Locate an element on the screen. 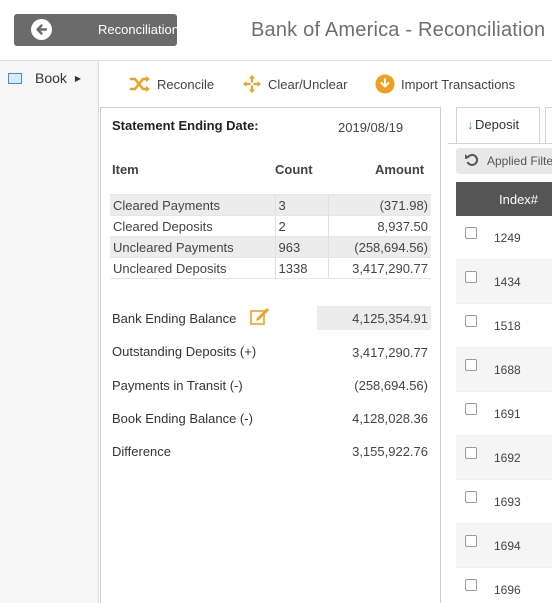 This screenshot has width=552, height=603. table-row: 1691 is located at coordinates (504, 414).